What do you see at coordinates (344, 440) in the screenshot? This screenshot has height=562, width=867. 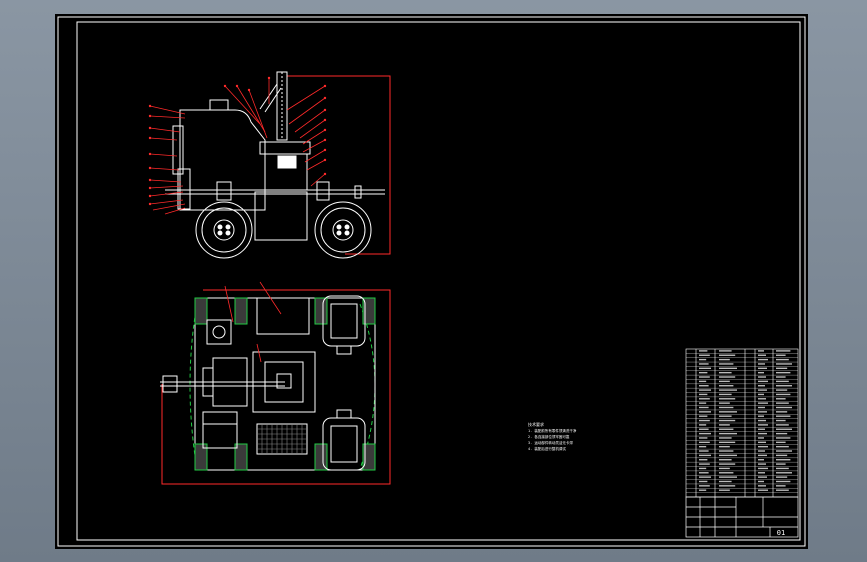 I see `motor-rear-right` at bounding box center [344, 440].